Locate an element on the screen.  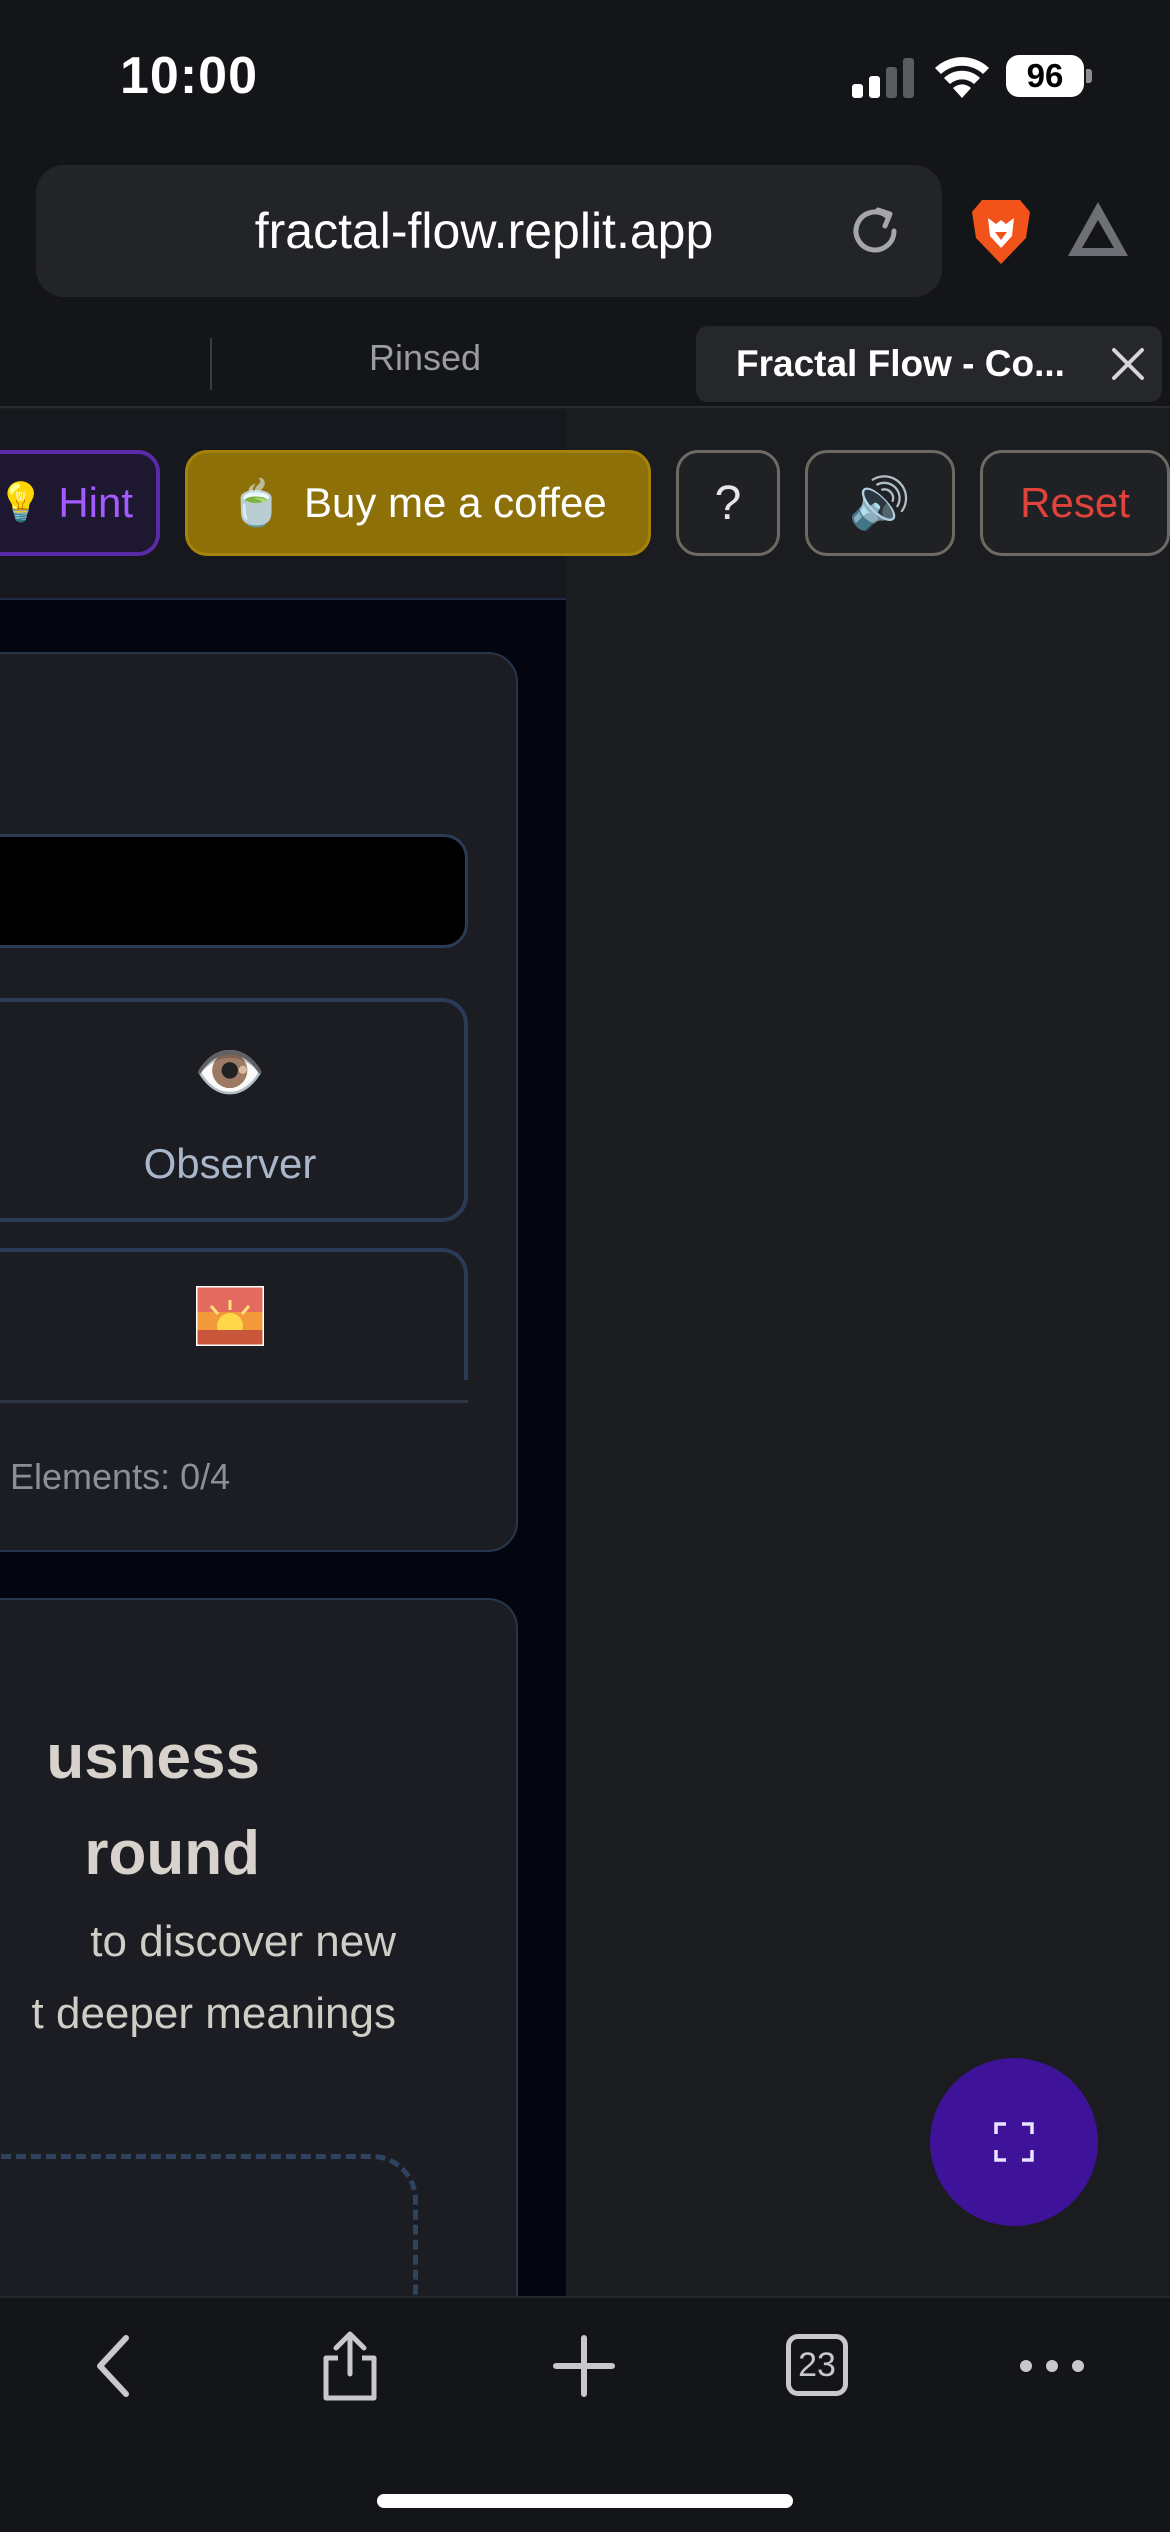
sound-toggle-button: 🔊 is located at coordinates (880, 503).